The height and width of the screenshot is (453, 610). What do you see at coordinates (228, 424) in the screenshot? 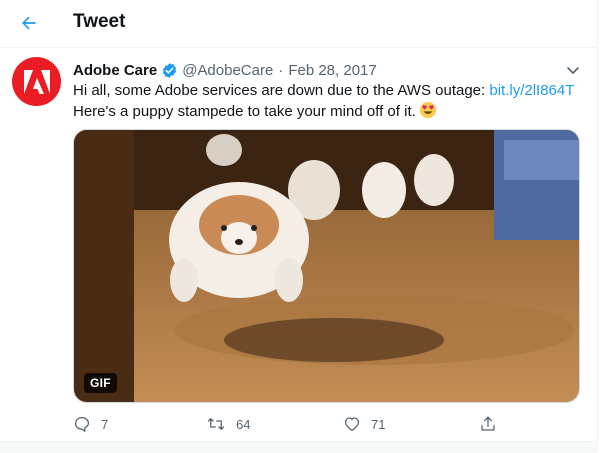
I see `retweet-button: 64` at bounding box center [228, 424].